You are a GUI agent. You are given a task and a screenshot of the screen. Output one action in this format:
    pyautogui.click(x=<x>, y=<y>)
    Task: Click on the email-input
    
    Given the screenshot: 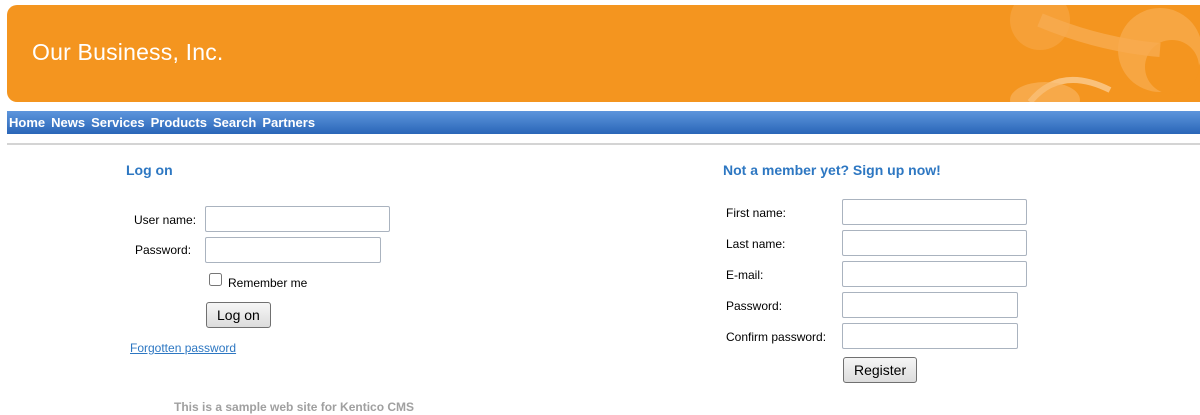 What is the action you would take?
    pyautogui.click(x=934, y=274)
    